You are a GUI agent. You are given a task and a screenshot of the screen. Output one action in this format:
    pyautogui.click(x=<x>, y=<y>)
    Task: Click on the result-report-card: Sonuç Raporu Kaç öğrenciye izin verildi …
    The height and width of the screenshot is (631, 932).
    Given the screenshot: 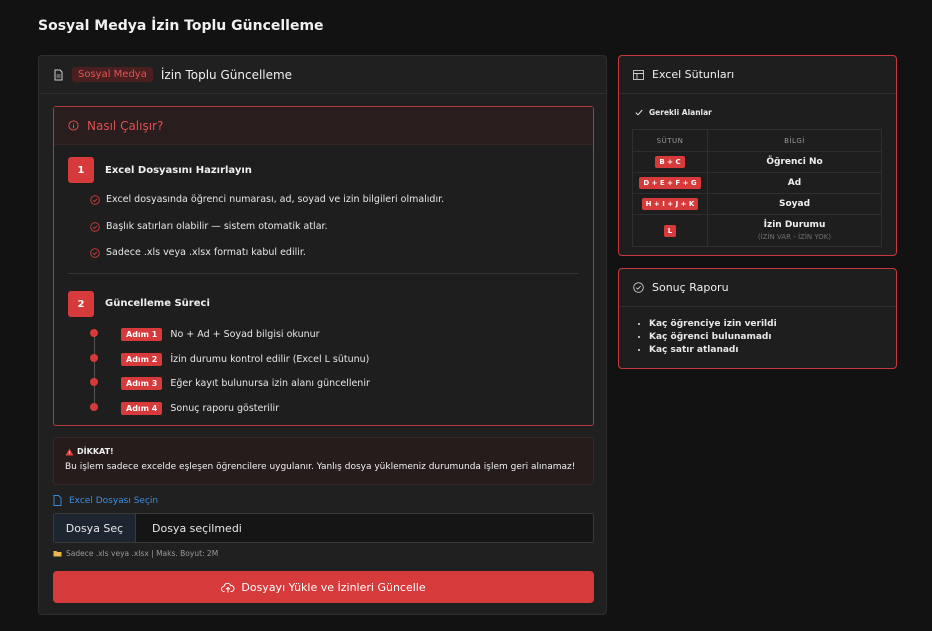 What is the action you would take?
    pyautogui.click(x=757, y=318)
    